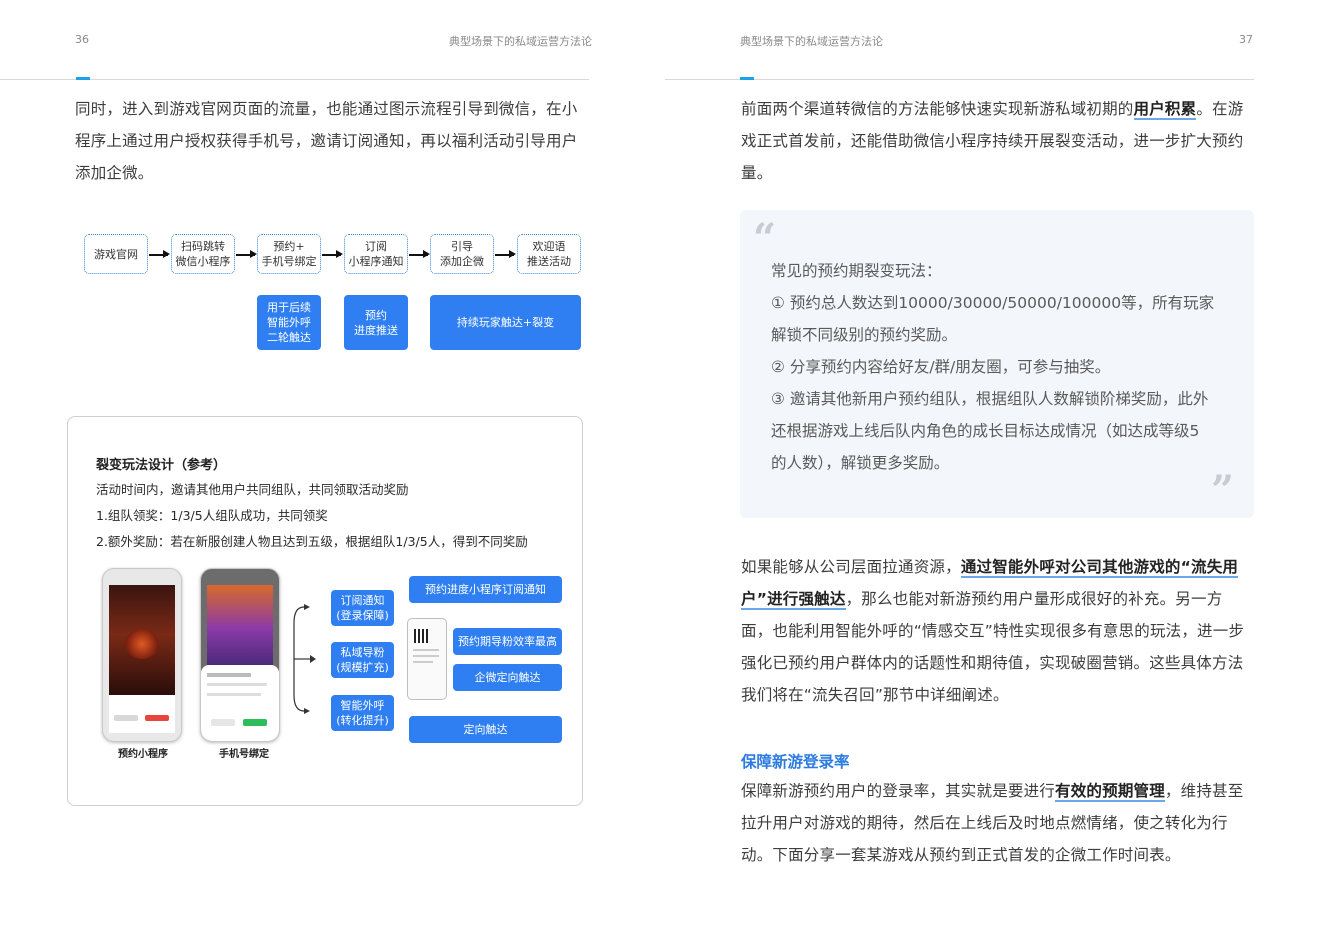 The height and width of the screenshot is (944, 1330). What do you see at coordinates (985, 431) in the screenshot?
I see `quote-line: 还根据游戏上线后队内角色的成长目标达成情况（如达成等级5` at bounding box center [985, 431].